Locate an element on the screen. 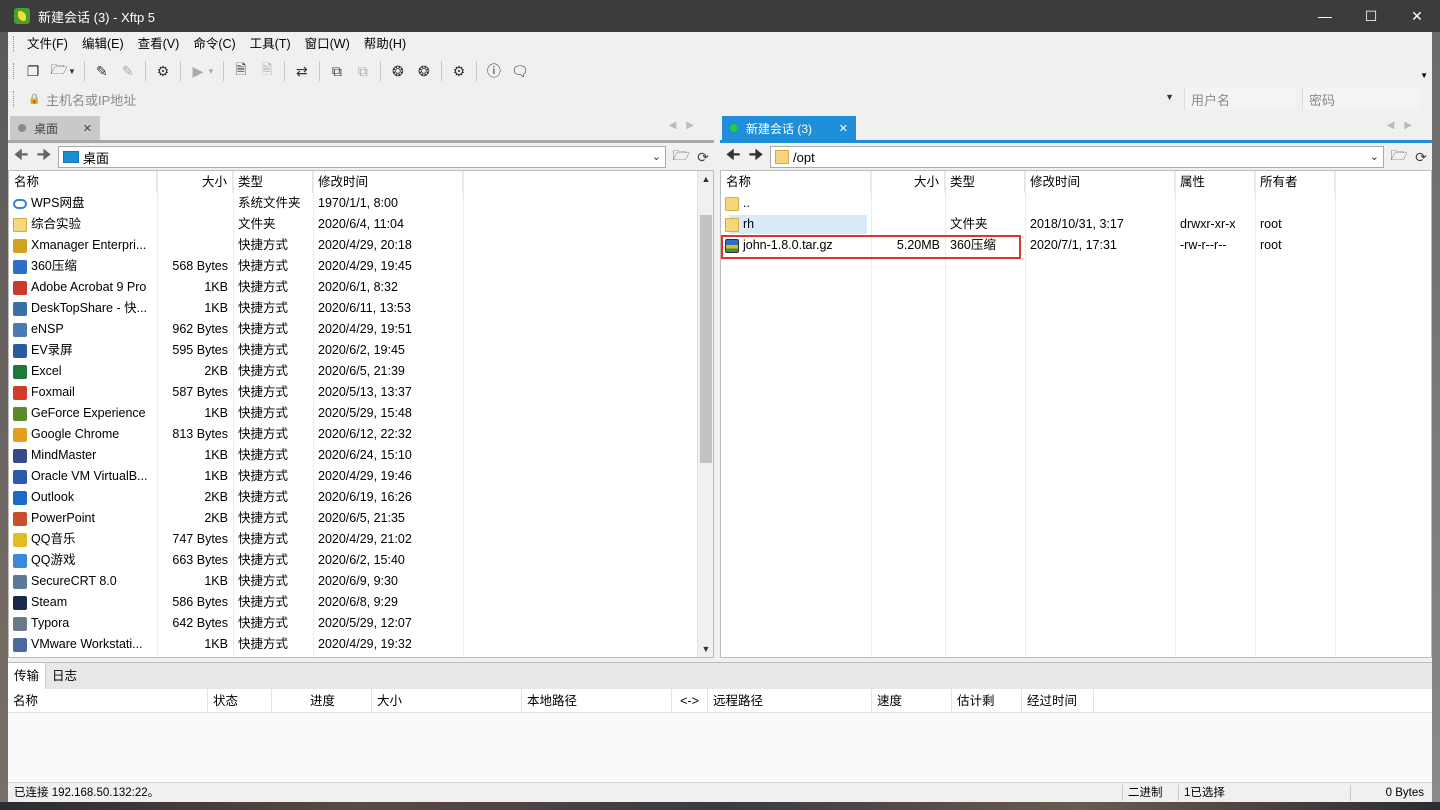 The image size is (1440, 810). transfer-start-icon: ▶ is located at coordinates (198, 71).